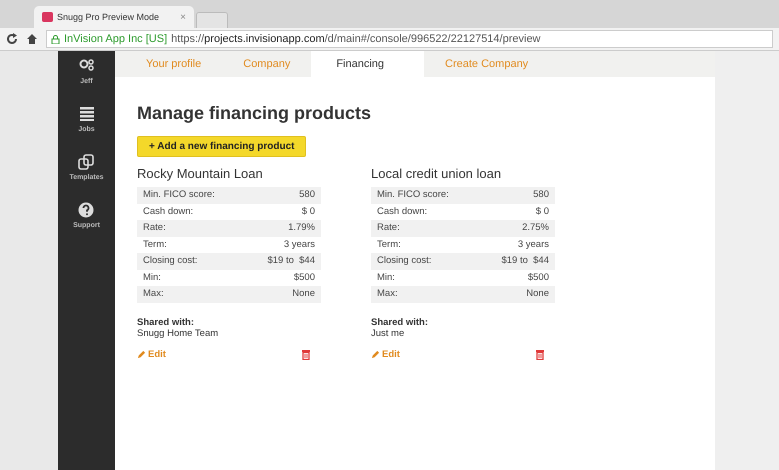  Describe the element at coordinates (535, 228) in the screenshot. I see `field-value: 2.75%` at that location.